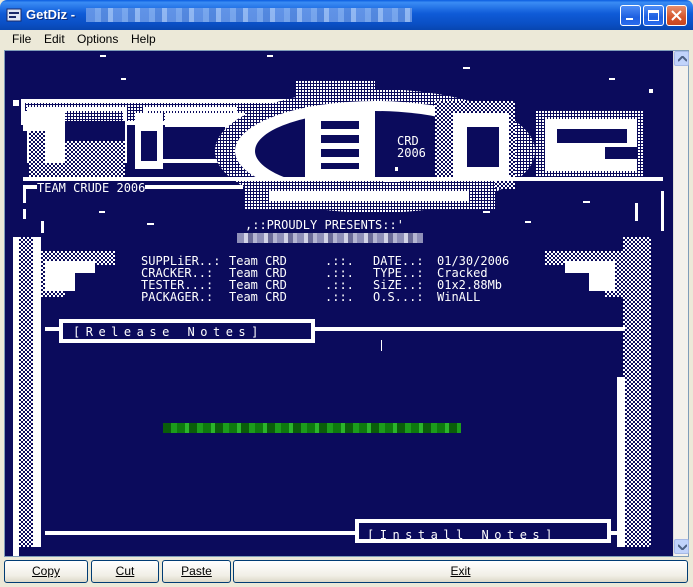  Describe the element at coordinates (54, 39) in the screenshot. I see `menu-edit: Edit` at that location.